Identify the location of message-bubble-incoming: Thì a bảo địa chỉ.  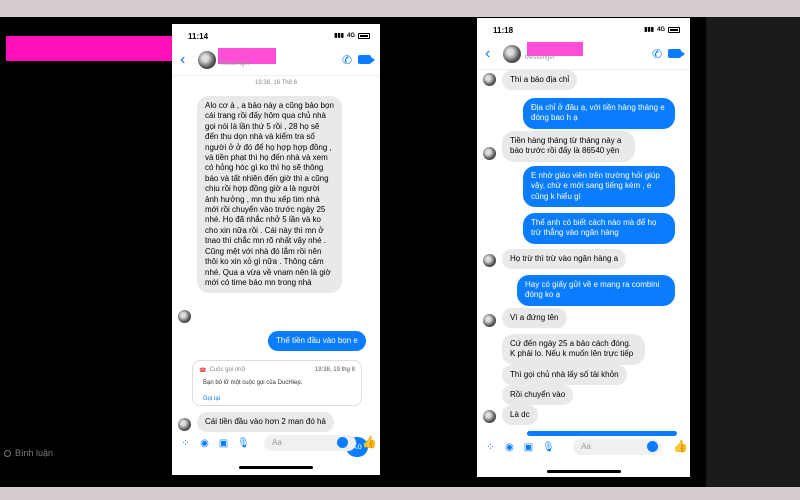
(540, 80).